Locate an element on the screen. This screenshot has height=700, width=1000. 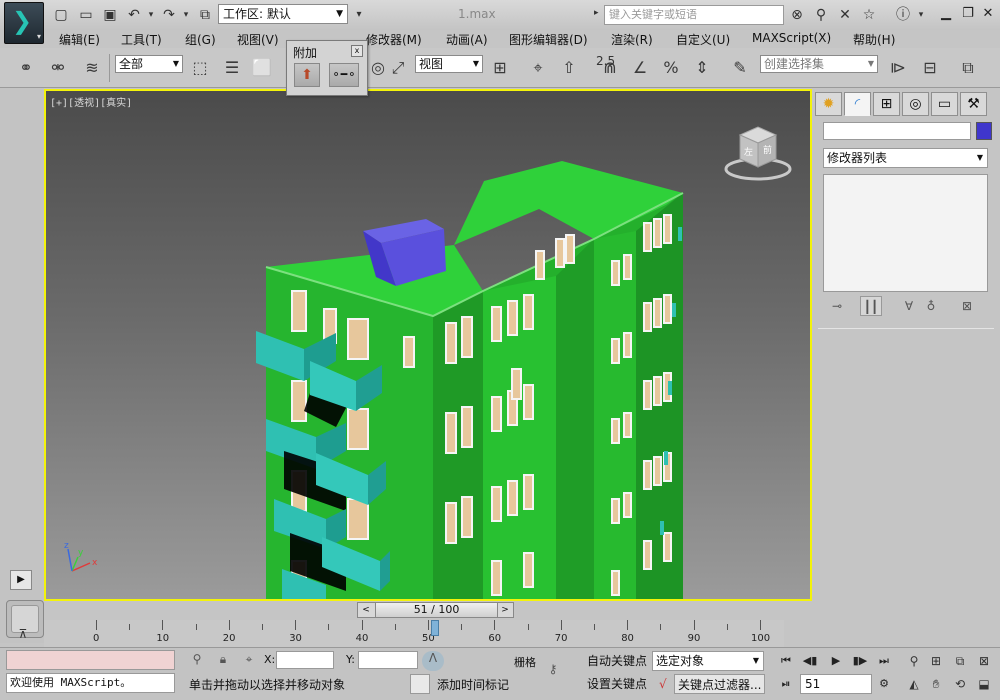
zoom-all-icon: ⊞ is located at coordinates (936, 661).